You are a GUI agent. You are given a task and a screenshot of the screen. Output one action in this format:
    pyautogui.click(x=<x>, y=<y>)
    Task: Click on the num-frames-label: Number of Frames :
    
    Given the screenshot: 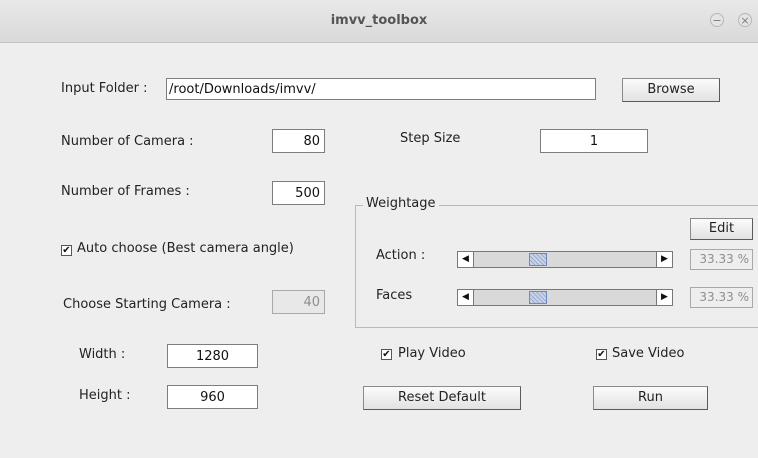 What is the action you would take?
    pyautogui.click(x=125, y=191)
    